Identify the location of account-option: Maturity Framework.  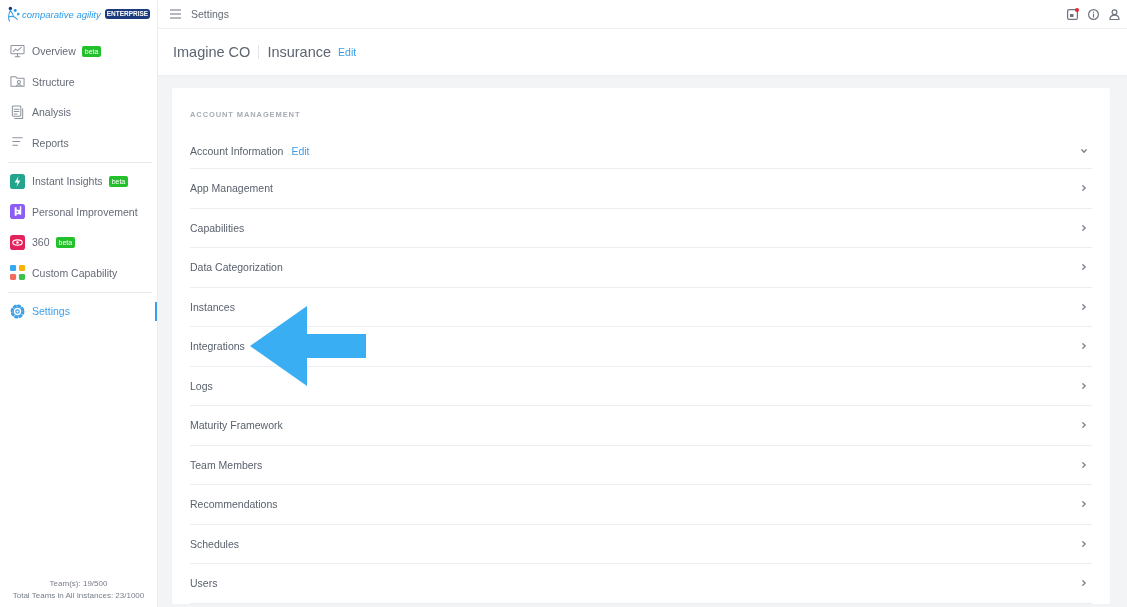
(236, 425).